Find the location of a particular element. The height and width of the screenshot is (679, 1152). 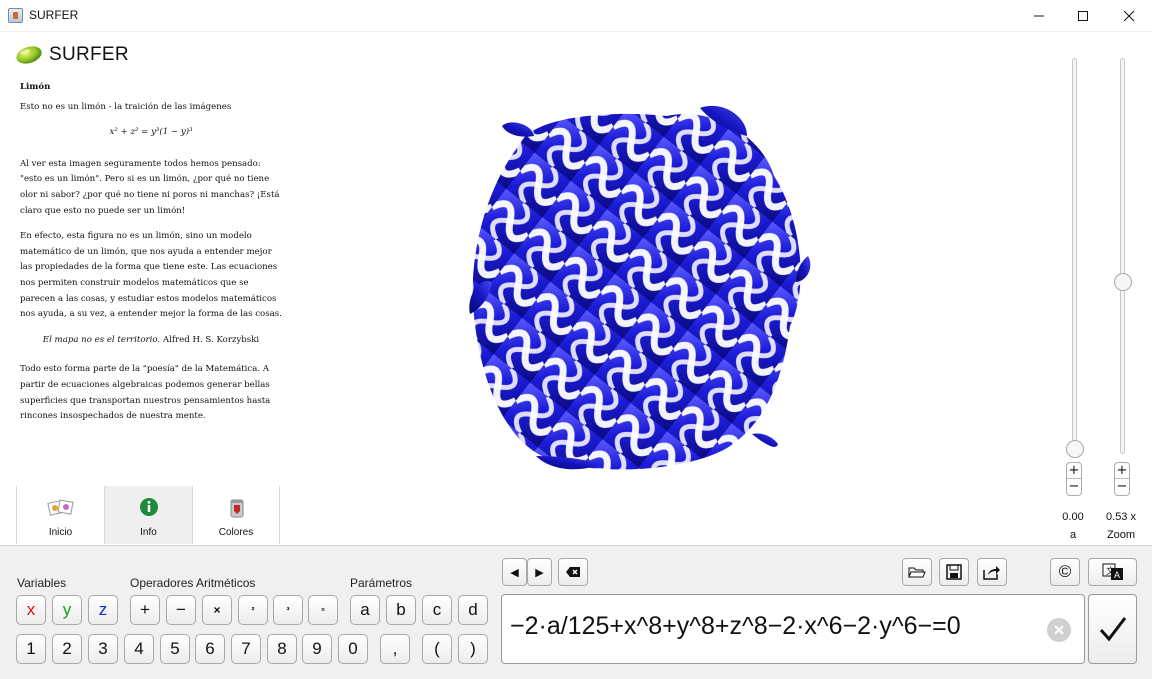

export-icon is located at coordinates (991, 573).